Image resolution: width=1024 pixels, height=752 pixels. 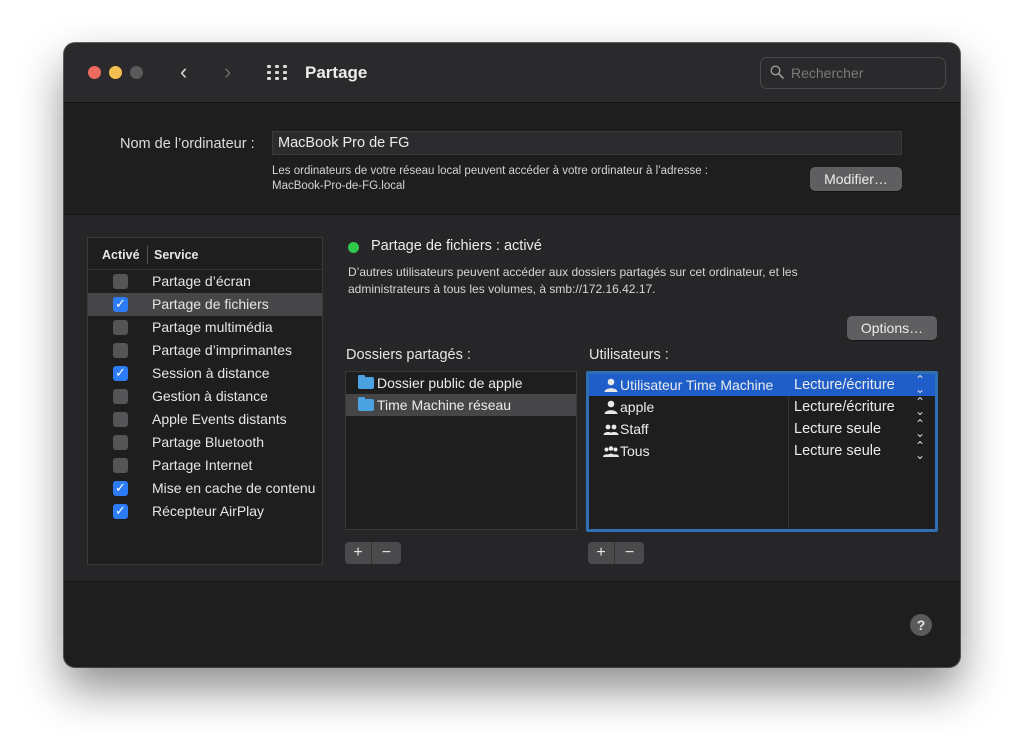 I want to click on service-row: Partage d’écran, so click(x=205, y=281).